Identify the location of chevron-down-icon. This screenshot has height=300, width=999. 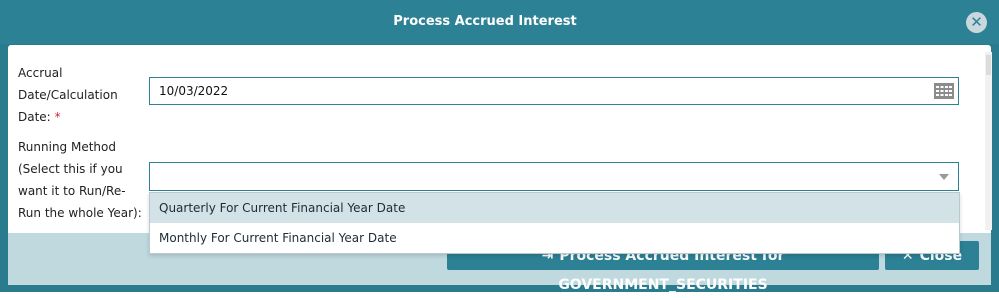
(944, 177).